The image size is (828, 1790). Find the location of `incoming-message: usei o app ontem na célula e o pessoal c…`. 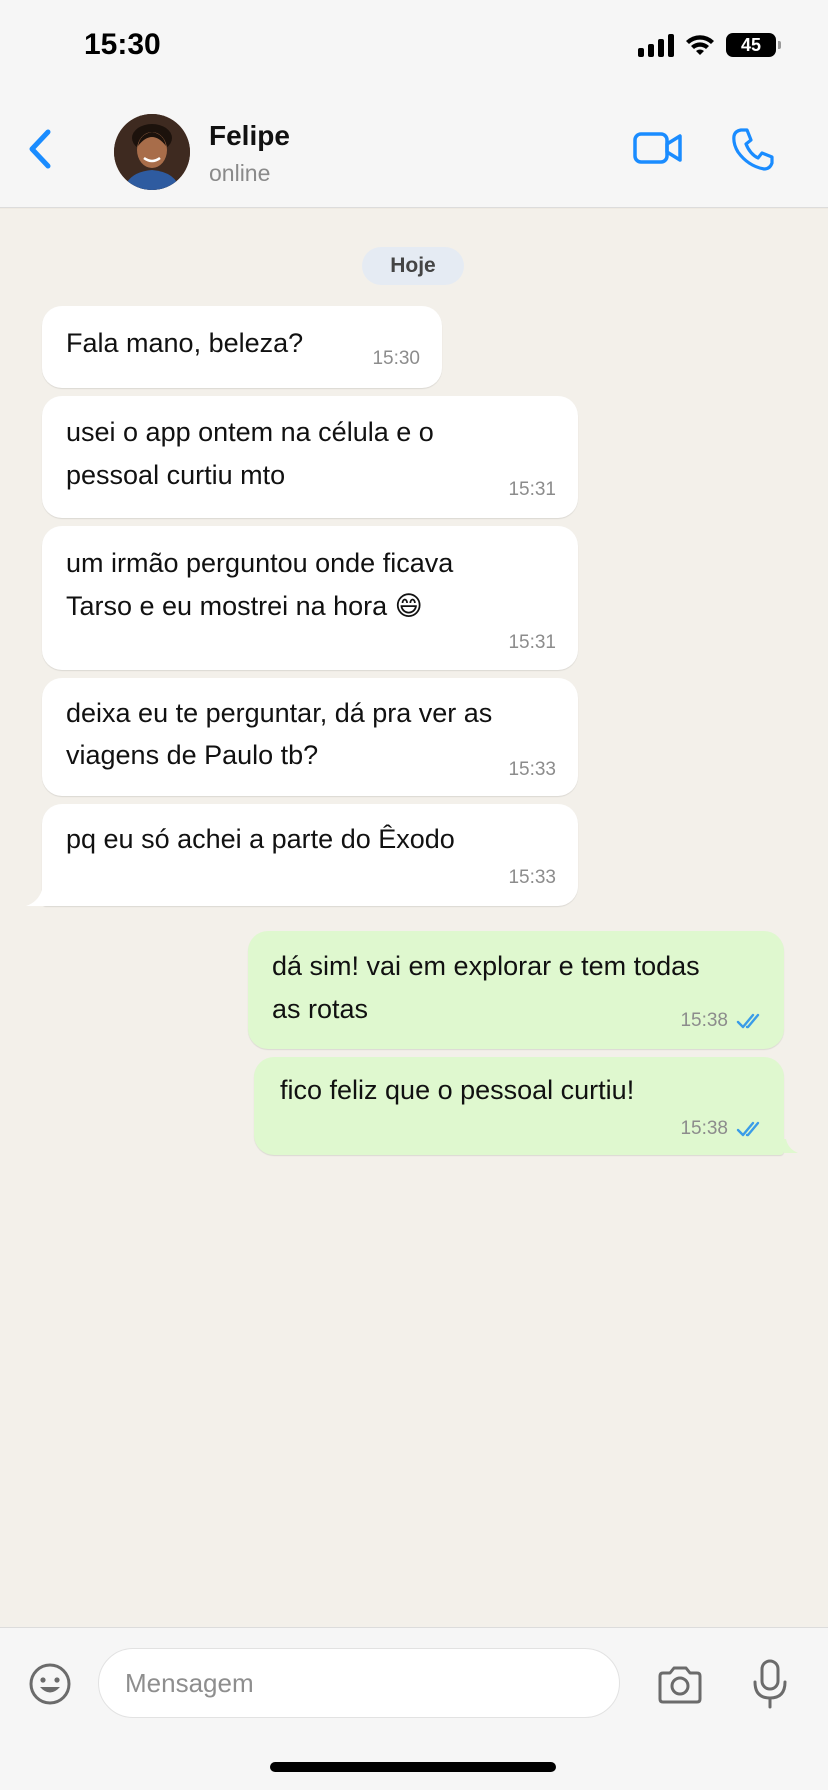

incoming-message: usei o app ontem na célula e o pessoal c… is located at coordinates (310, 457).